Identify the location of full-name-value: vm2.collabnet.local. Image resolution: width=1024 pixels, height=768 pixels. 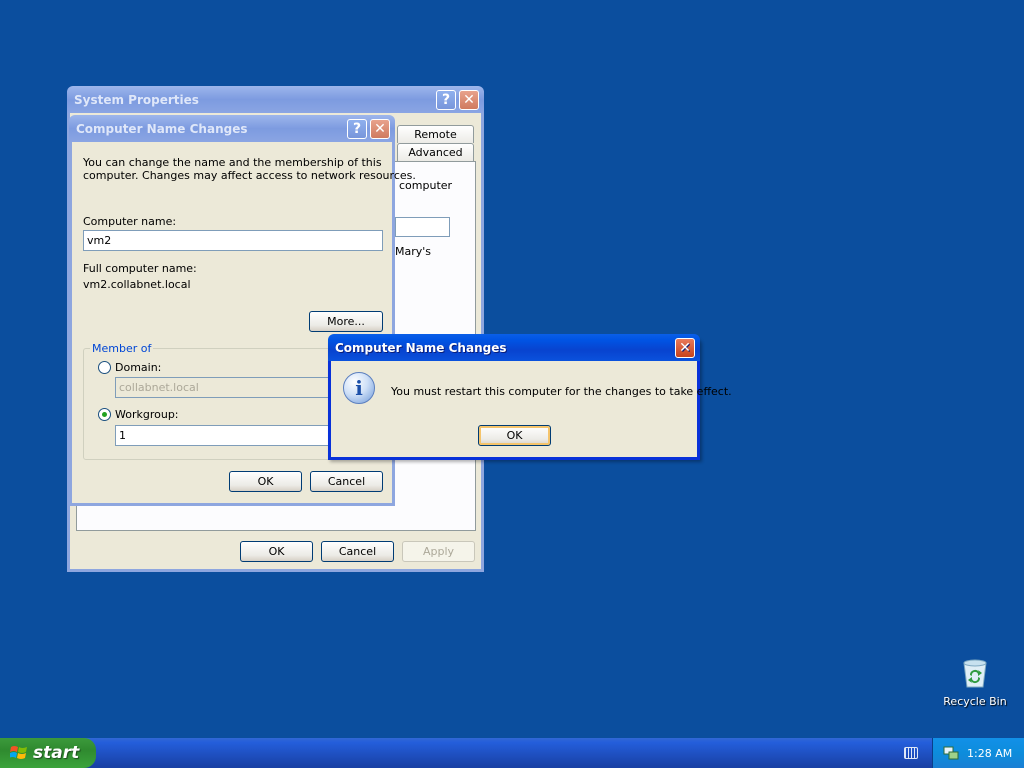
(137, 284).